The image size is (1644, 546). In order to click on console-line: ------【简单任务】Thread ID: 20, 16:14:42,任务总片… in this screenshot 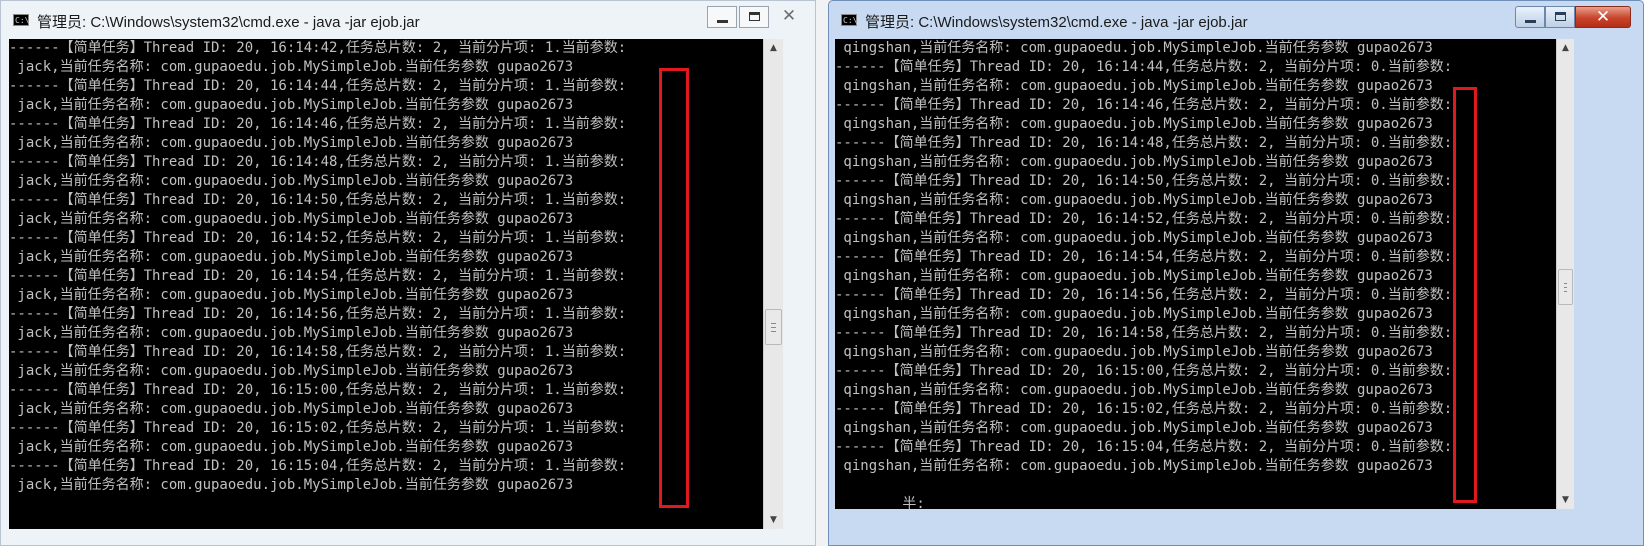, I will do `click(318, 48)`.